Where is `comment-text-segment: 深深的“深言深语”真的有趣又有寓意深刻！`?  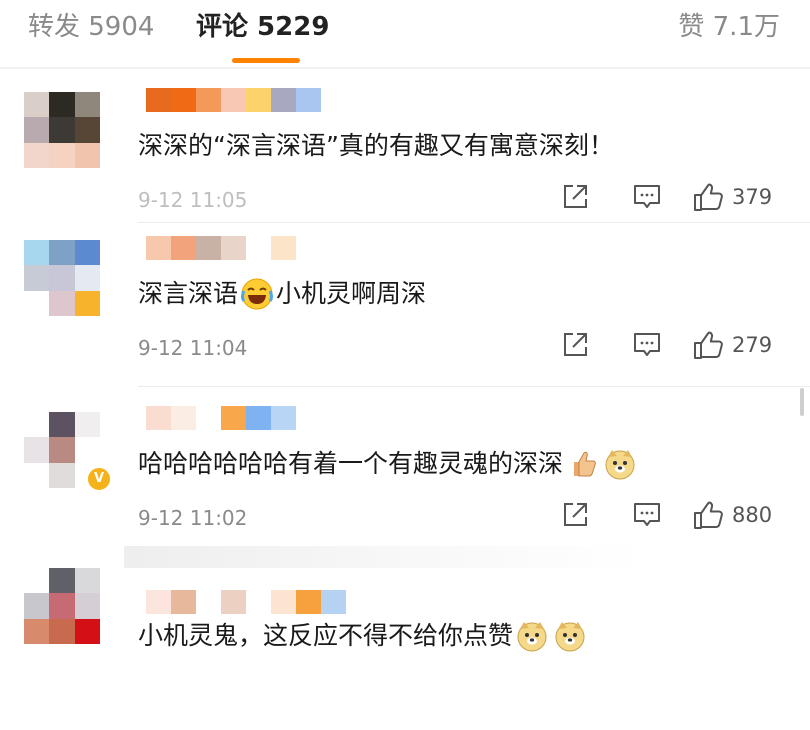 comment-text-segment: 深深的“深言深语”真的有趣又有寓意深刻！ is located at coordinates (376, 145).